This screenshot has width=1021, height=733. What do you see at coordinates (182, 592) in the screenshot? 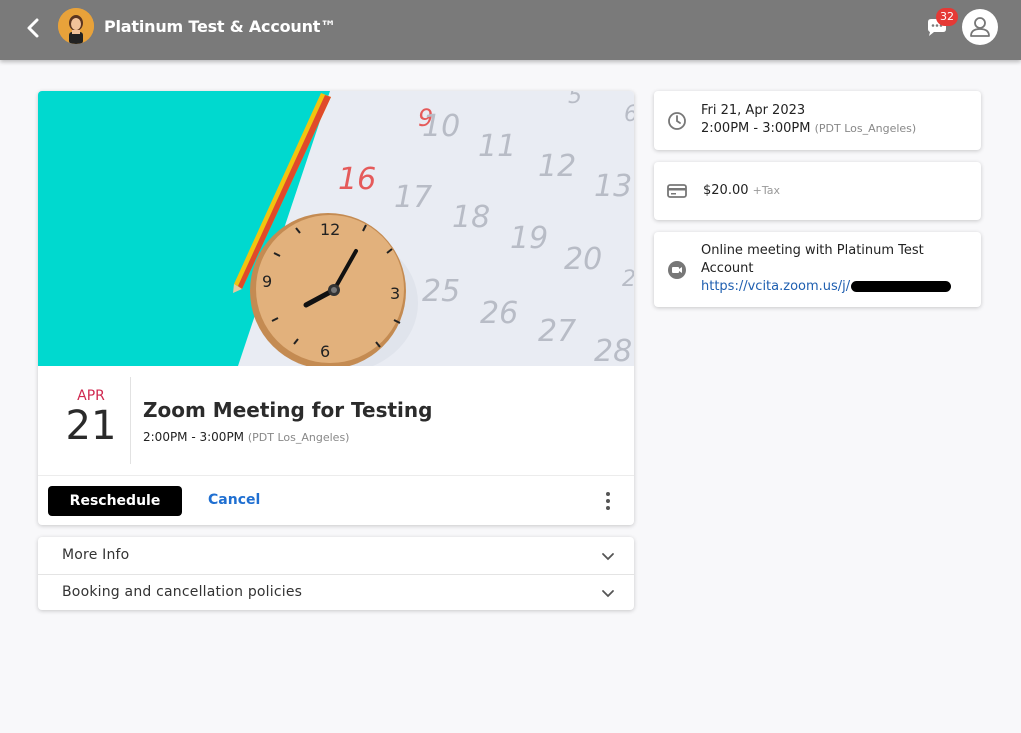
I see `accordion-label: Booking and cancellation policies` at bounding box center [182, 592].